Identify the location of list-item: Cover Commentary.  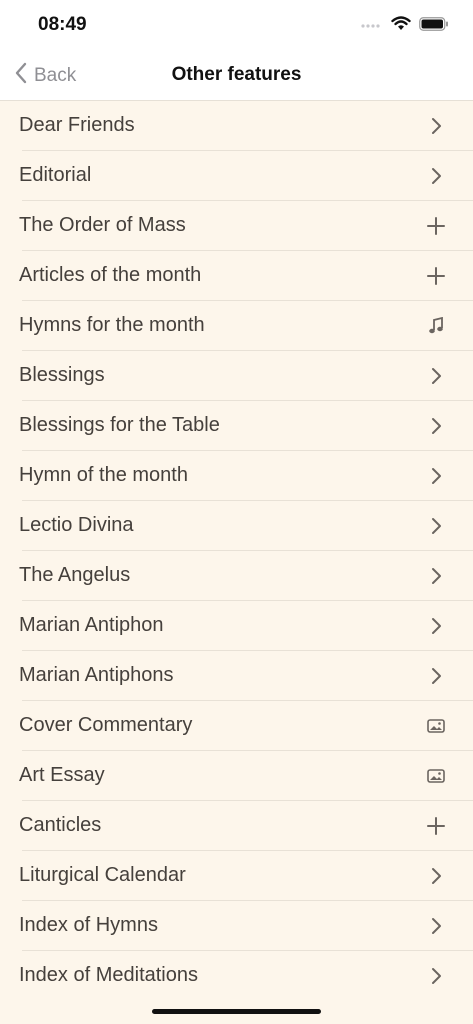
(236, 726).